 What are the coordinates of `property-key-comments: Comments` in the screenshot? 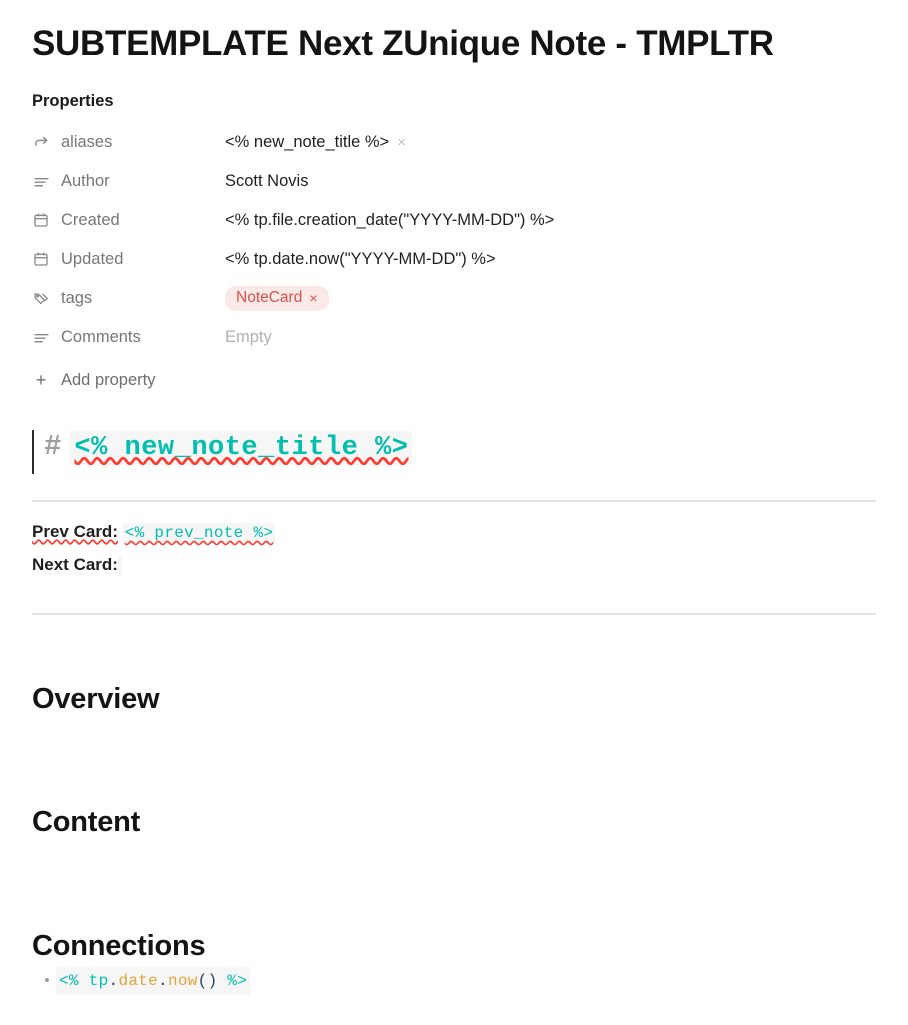 It's located at (128, 337).